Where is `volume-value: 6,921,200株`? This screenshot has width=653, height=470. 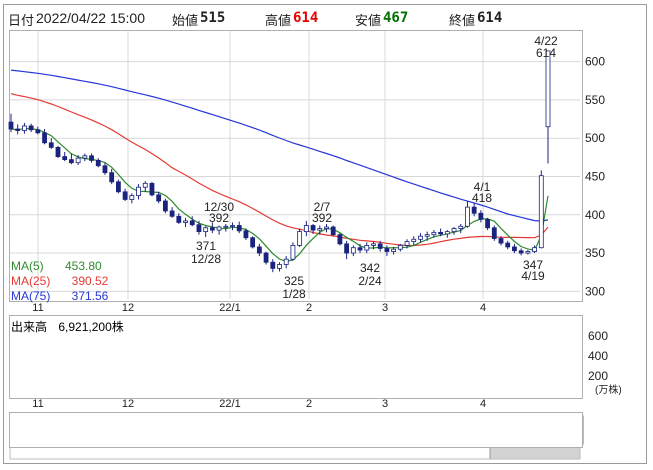 volume-value: 6,921,200株 is located at coordinates (91, 327).